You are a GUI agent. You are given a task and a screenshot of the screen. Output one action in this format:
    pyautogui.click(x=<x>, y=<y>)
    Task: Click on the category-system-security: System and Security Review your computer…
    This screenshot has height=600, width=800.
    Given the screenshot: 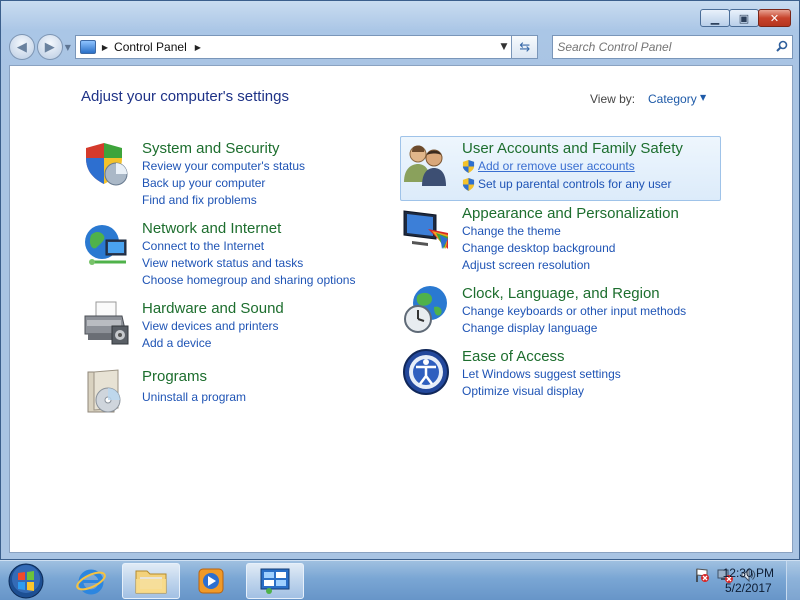 What is the action you would take?
    pyautogui.click(x=232, y=175)
    